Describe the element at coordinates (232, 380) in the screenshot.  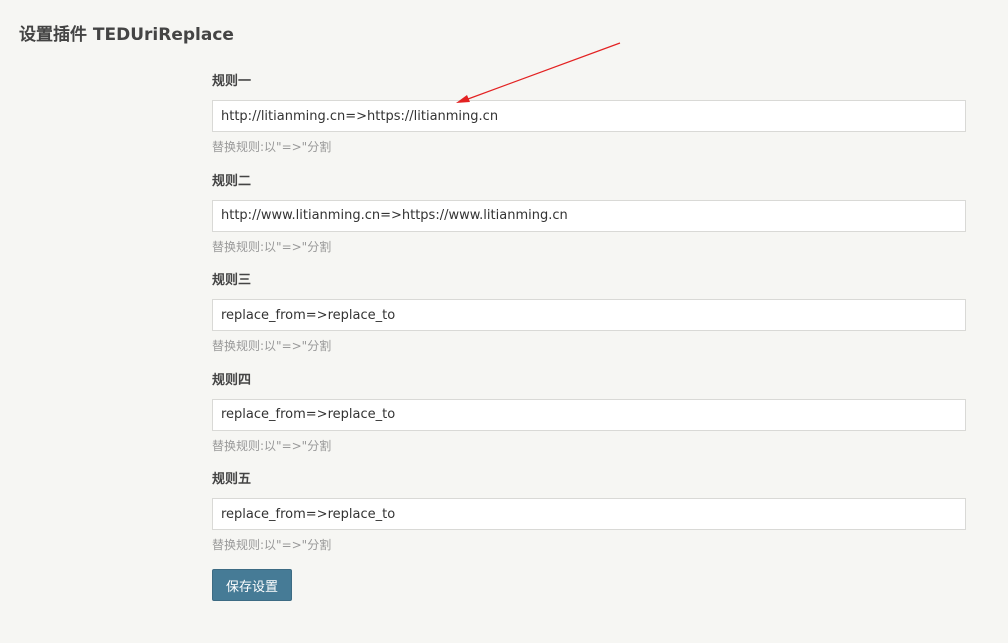
I see `rule-label-4: 规则四` at that location.